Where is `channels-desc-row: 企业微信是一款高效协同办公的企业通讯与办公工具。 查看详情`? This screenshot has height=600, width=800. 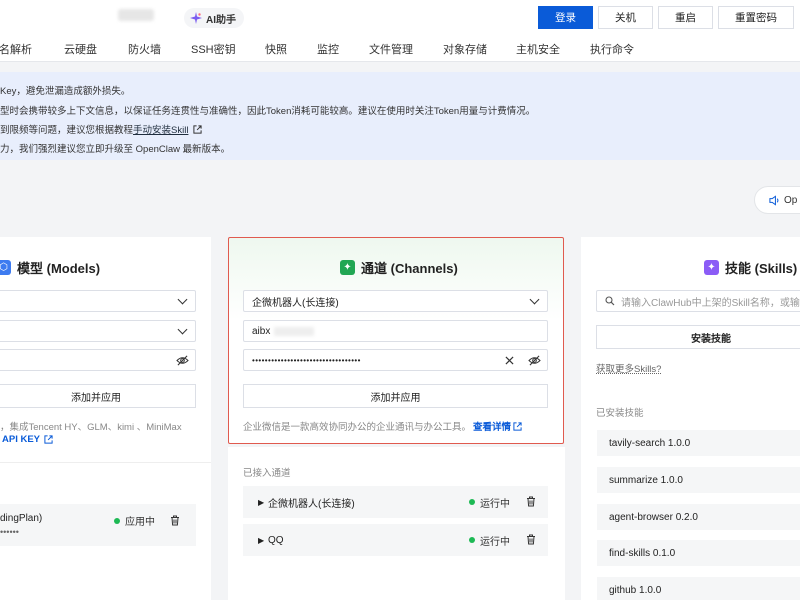
channels-desc-row: 企业微信是一款高效协同办公的企业通讯与办公工具。 查看详情 is located at coordinates (382, 426).